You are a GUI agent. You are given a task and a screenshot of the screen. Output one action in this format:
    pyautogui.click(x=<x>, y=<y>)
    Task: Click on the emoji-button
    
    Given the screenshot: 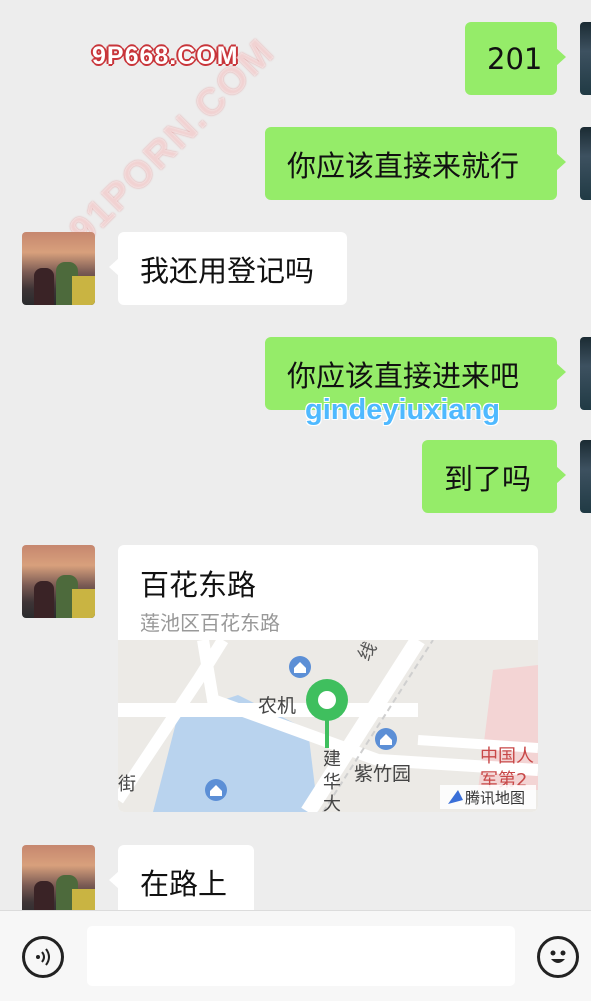 What is the action you would take?
    pyautogui.click(x=558, y=957)
    